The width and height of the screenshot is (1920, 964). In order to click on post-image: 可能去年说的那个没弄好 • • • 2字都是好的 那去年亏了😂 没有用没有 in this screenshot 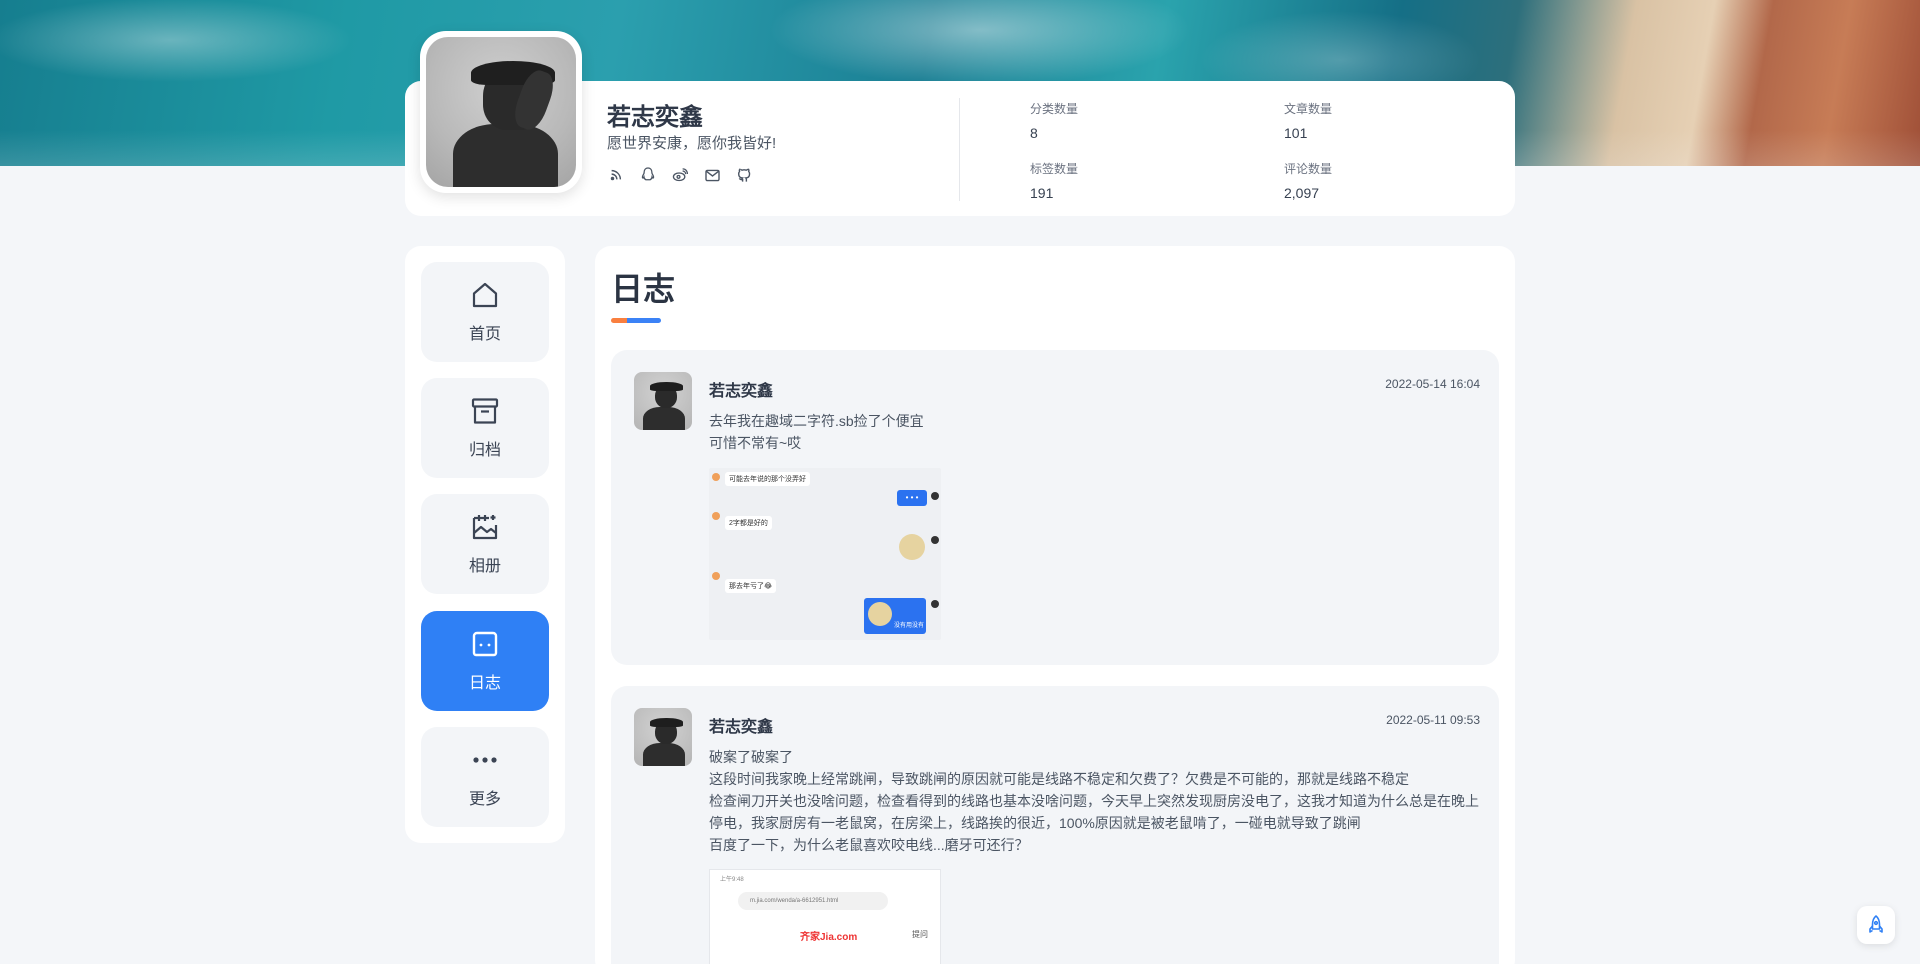, I will do `click(825, 554)`.